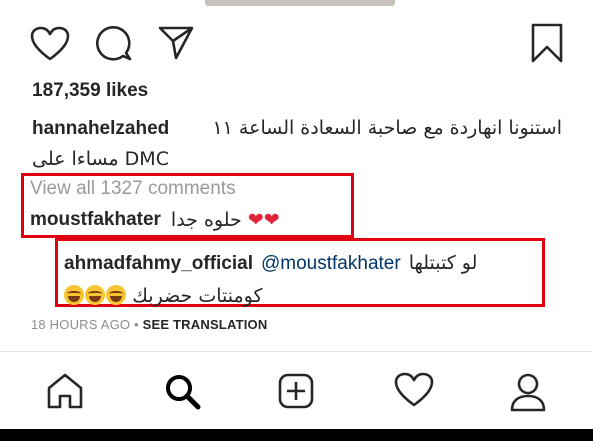  What do you see at coordinates (197, 296) in the screenshot?
I see `reply-text-line2: كومنتات حضربك` at bounding box center [197, 296].